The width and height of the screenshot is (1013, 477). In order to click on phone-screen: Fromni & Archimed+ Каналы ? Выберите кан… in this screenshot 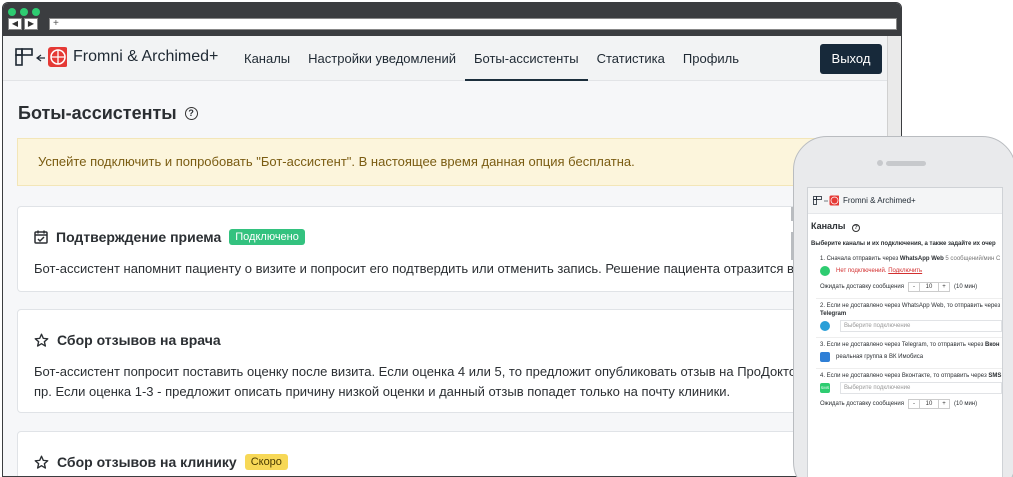, I will do `click(905, 332)`.